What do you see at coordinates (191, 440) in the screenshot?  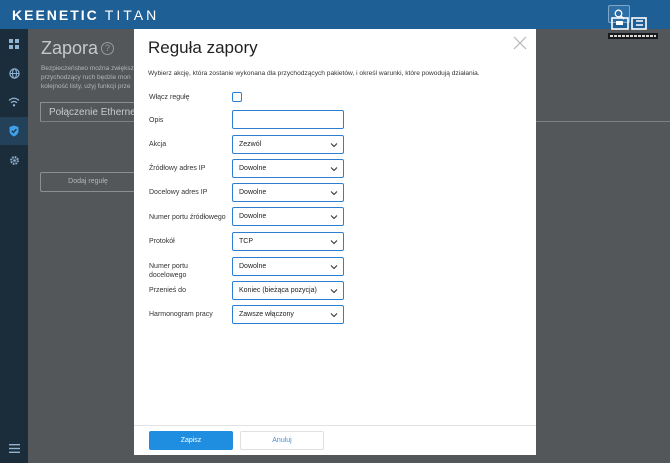 I see `save-button: Zapisz` at bounding box center [191, 440].